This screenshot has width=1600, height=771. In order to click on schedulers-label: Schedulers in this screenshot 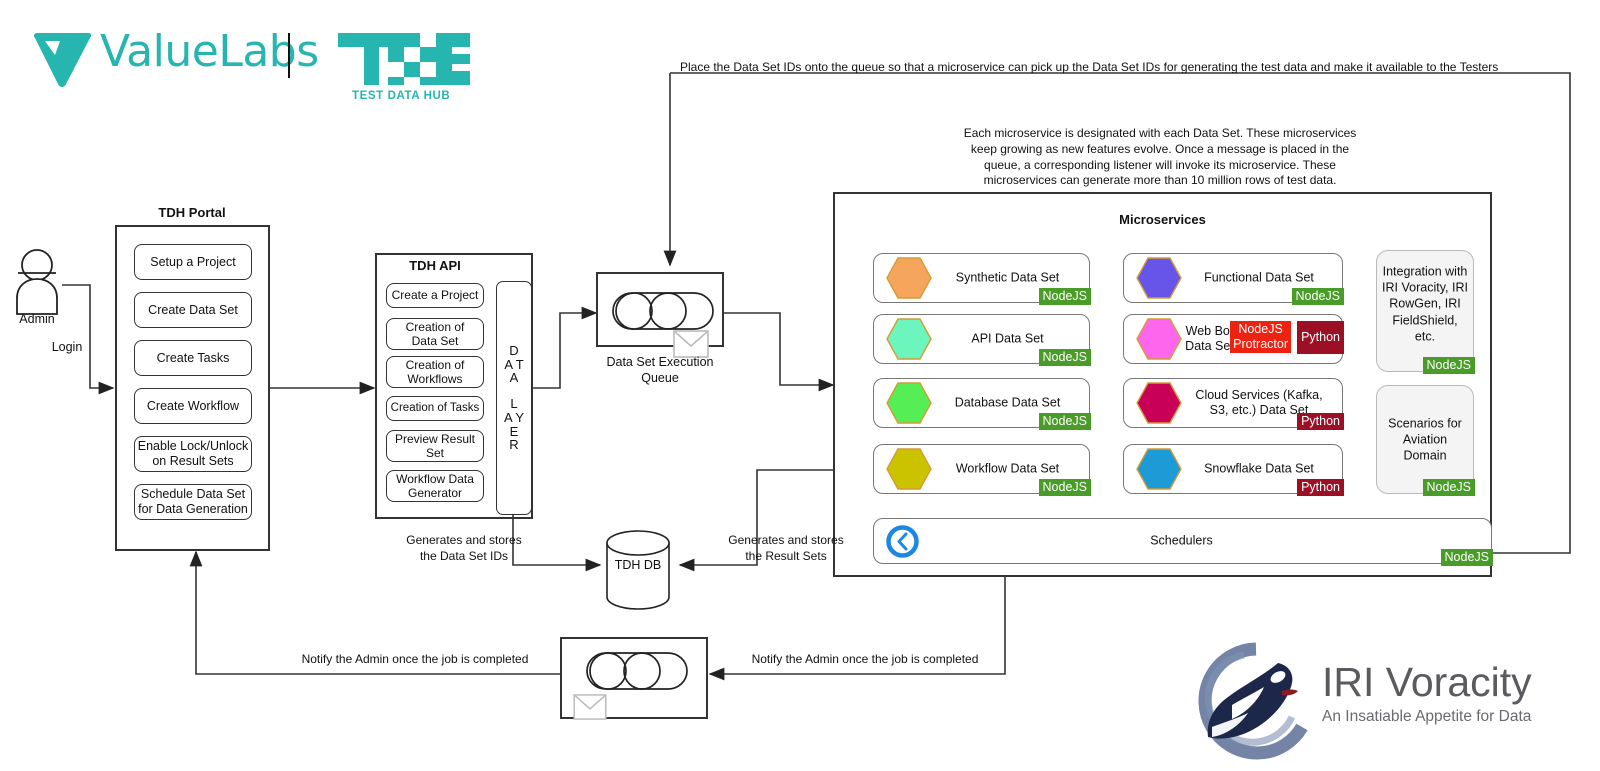, I will do `click(1181, 540)`.